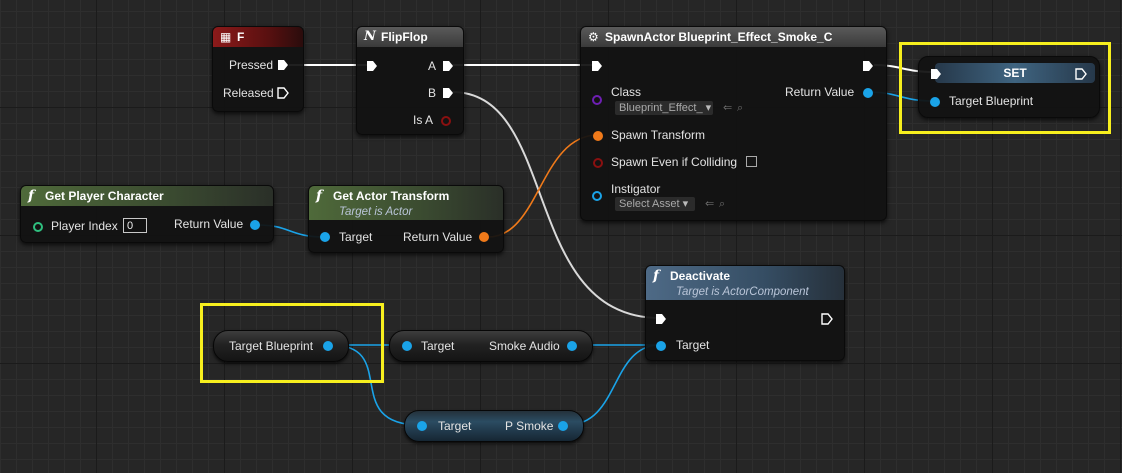 This screenshot has width=1122, height=473. What do you see at coordinates (524, 346) in the screenshot?
I see `smoke-audio-label: Smoke Audio` at bounding box center [524, 346].